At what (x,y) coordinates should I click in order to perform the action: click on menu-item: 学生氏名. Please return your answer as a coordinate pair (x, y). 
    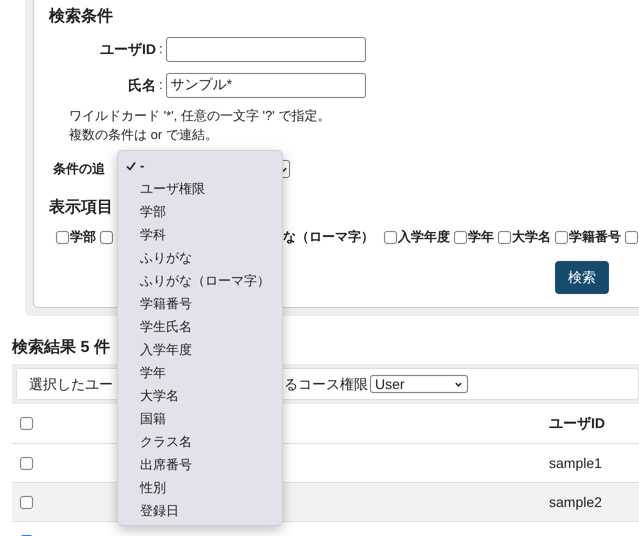
    Looking at the image, I should click on (200, 326).